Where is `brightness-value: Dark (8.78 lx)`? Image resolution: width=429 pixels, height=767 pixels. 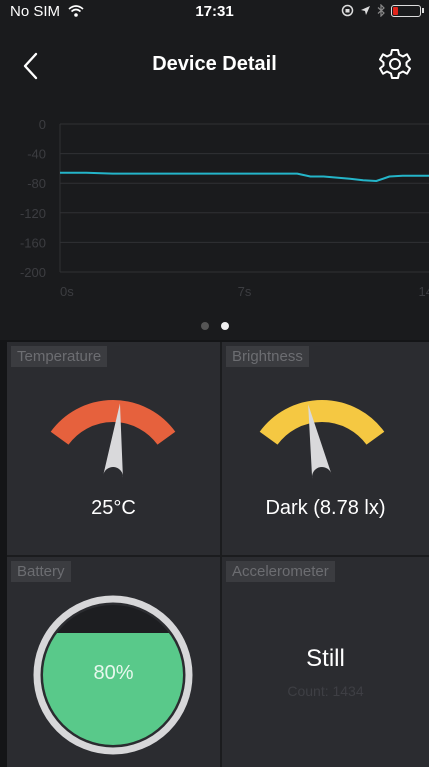 brightness-value: Dark (8.78 lx) is located at coordinates (325, 508).